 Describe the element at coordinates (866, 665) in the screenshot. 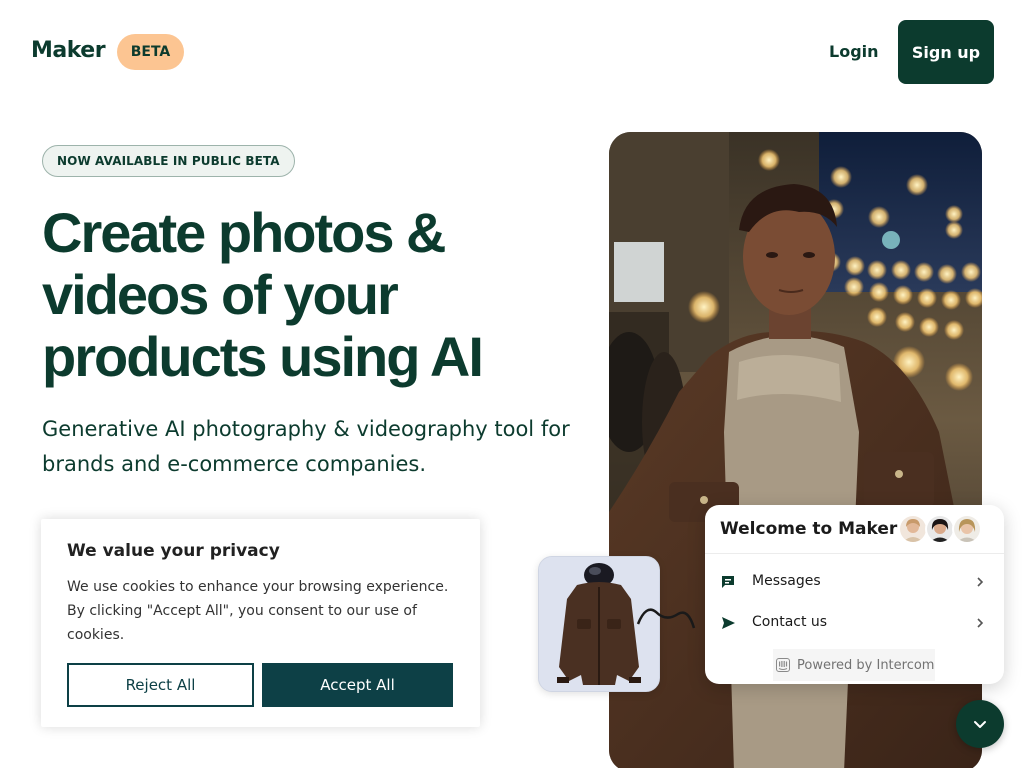

I see `powered-by-text: Powered by Intercom` at that location.